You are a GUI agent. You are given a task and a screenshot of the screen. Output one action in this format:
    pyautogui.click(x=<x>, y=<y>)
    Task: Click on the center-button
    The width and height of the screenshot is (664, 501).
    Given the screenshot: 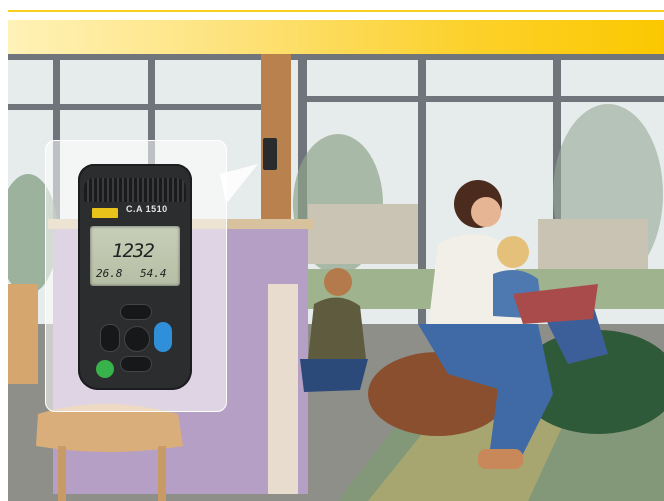 What is the action you would take?
    pyautogui.click(x=137, y=339)
    